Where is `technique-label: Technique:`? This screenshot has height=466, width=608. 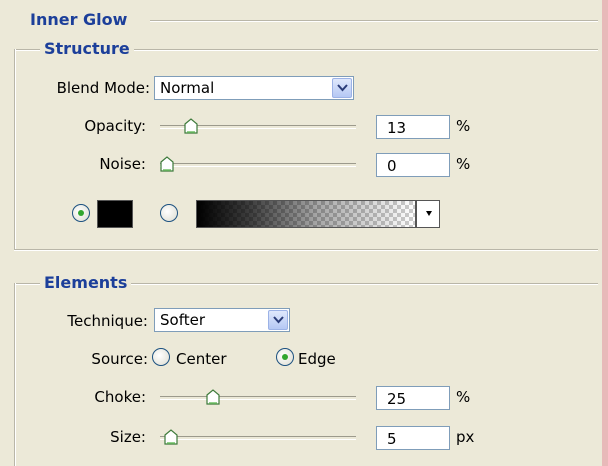
technique-label: Technique: is located at coordinates (107, 321).